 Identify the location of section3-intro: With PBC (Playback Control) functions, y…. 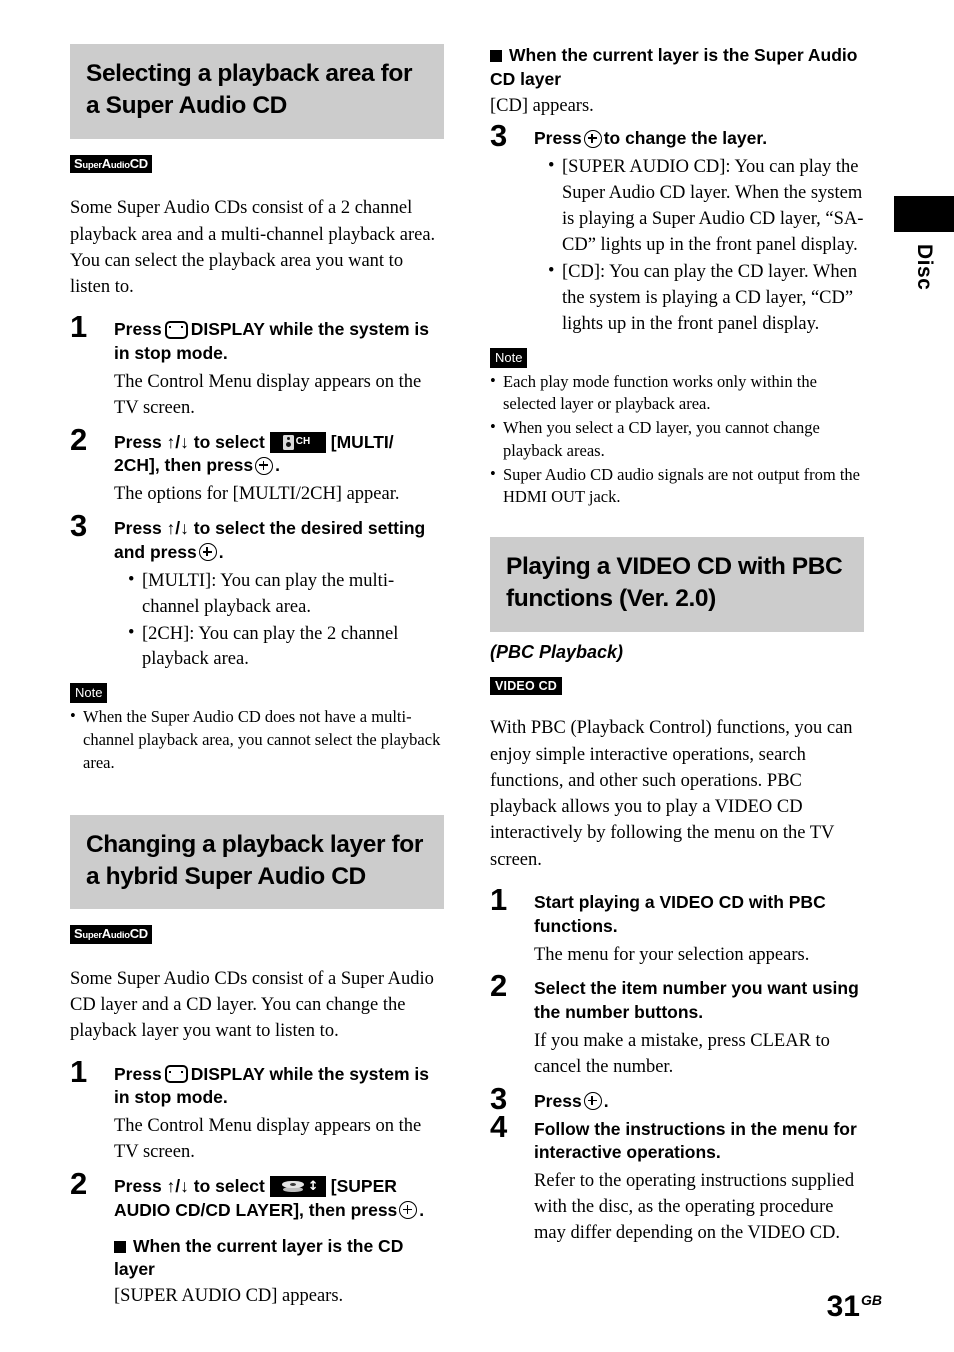
(671, 794).